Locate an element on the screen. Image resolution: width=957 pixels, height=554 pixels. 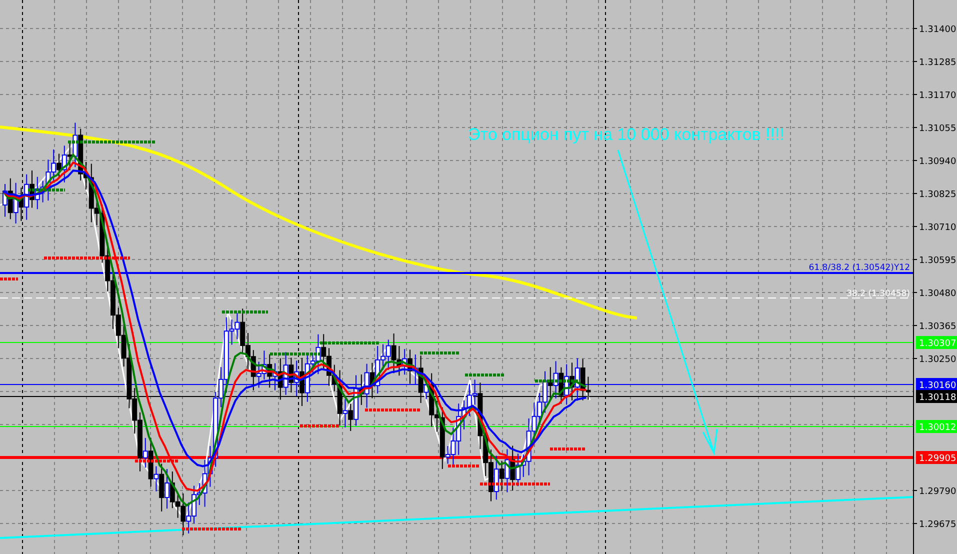
annotation-text: Это опцион пут на 10 000 контрактов !!!! is located at coordinates (626, 134).